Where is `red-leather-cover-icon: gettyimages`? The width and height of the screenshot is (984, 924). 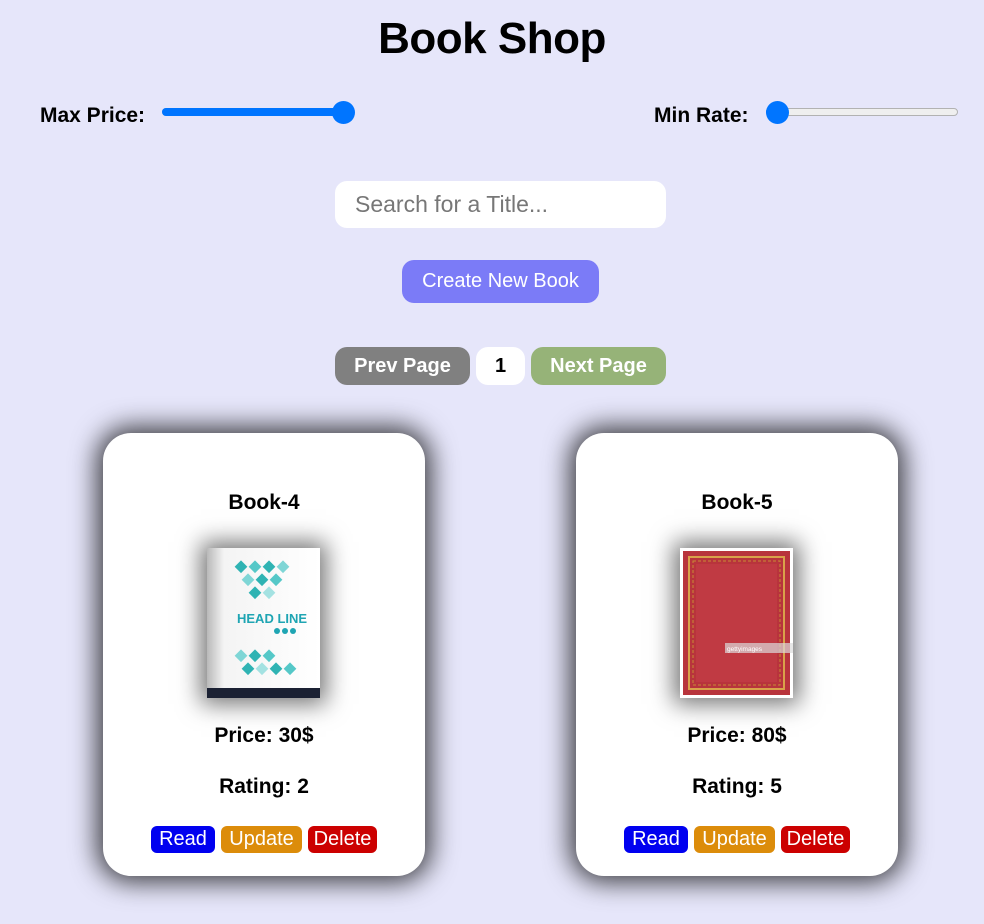 red-leather-cover-icon: gettyimages is located at coordinates (736, 623).